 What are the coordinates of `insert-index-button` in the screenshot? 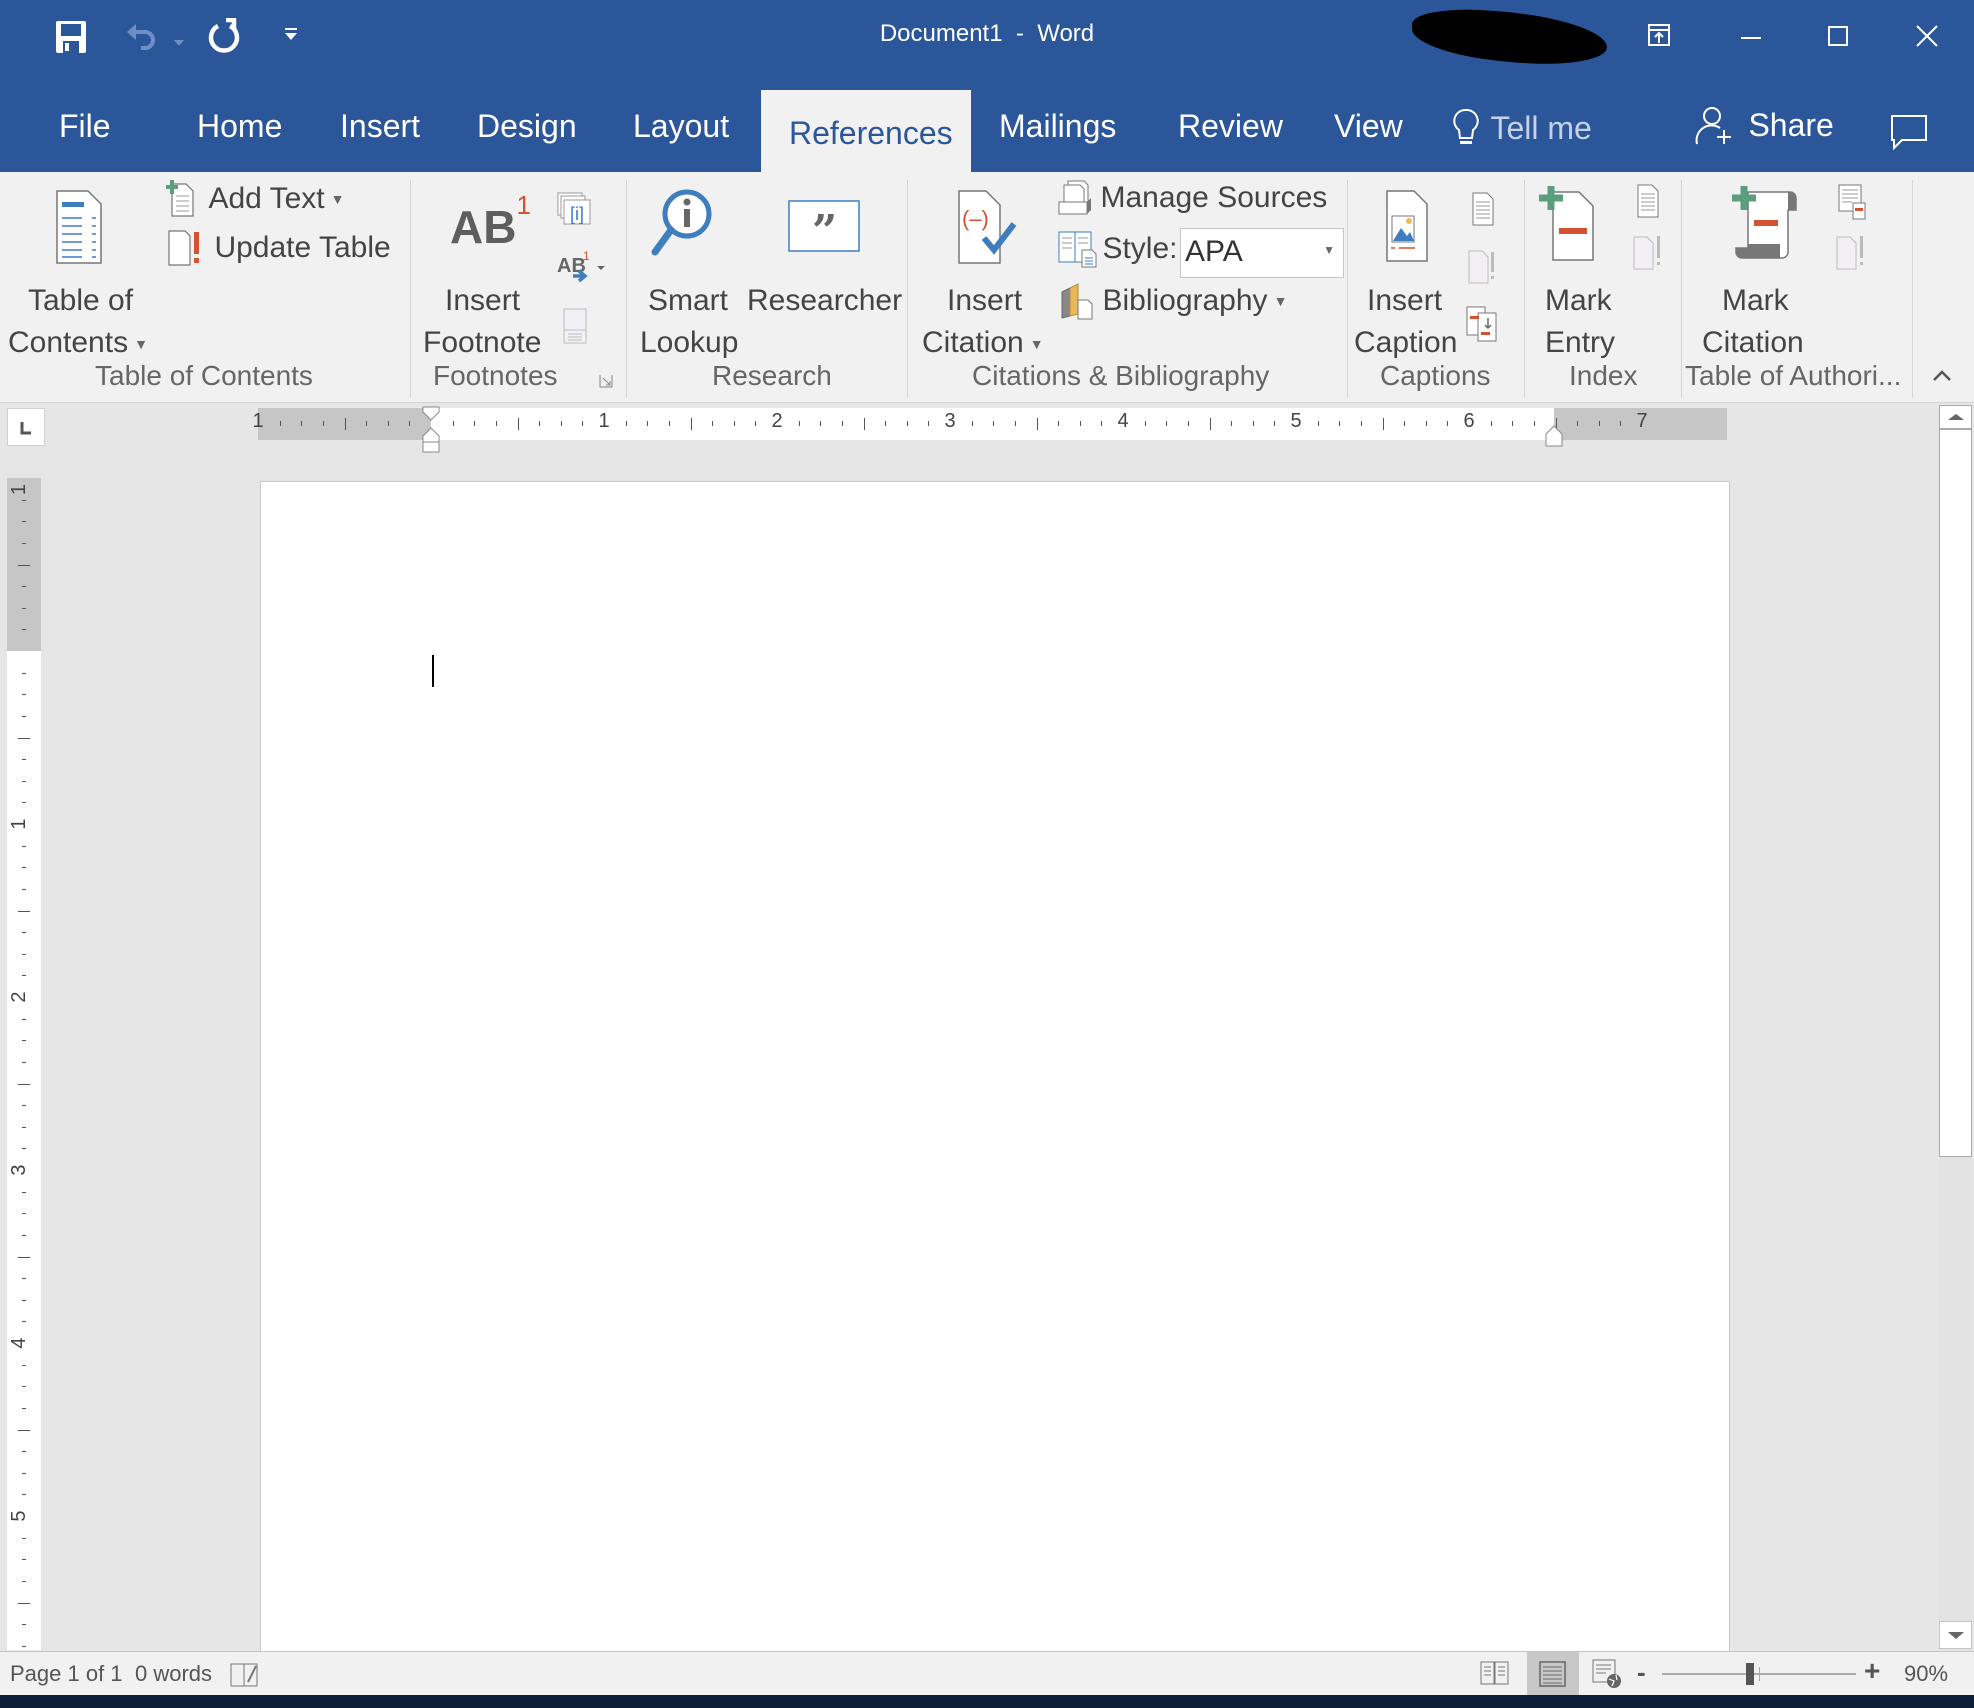 It's located at (1648, 203).